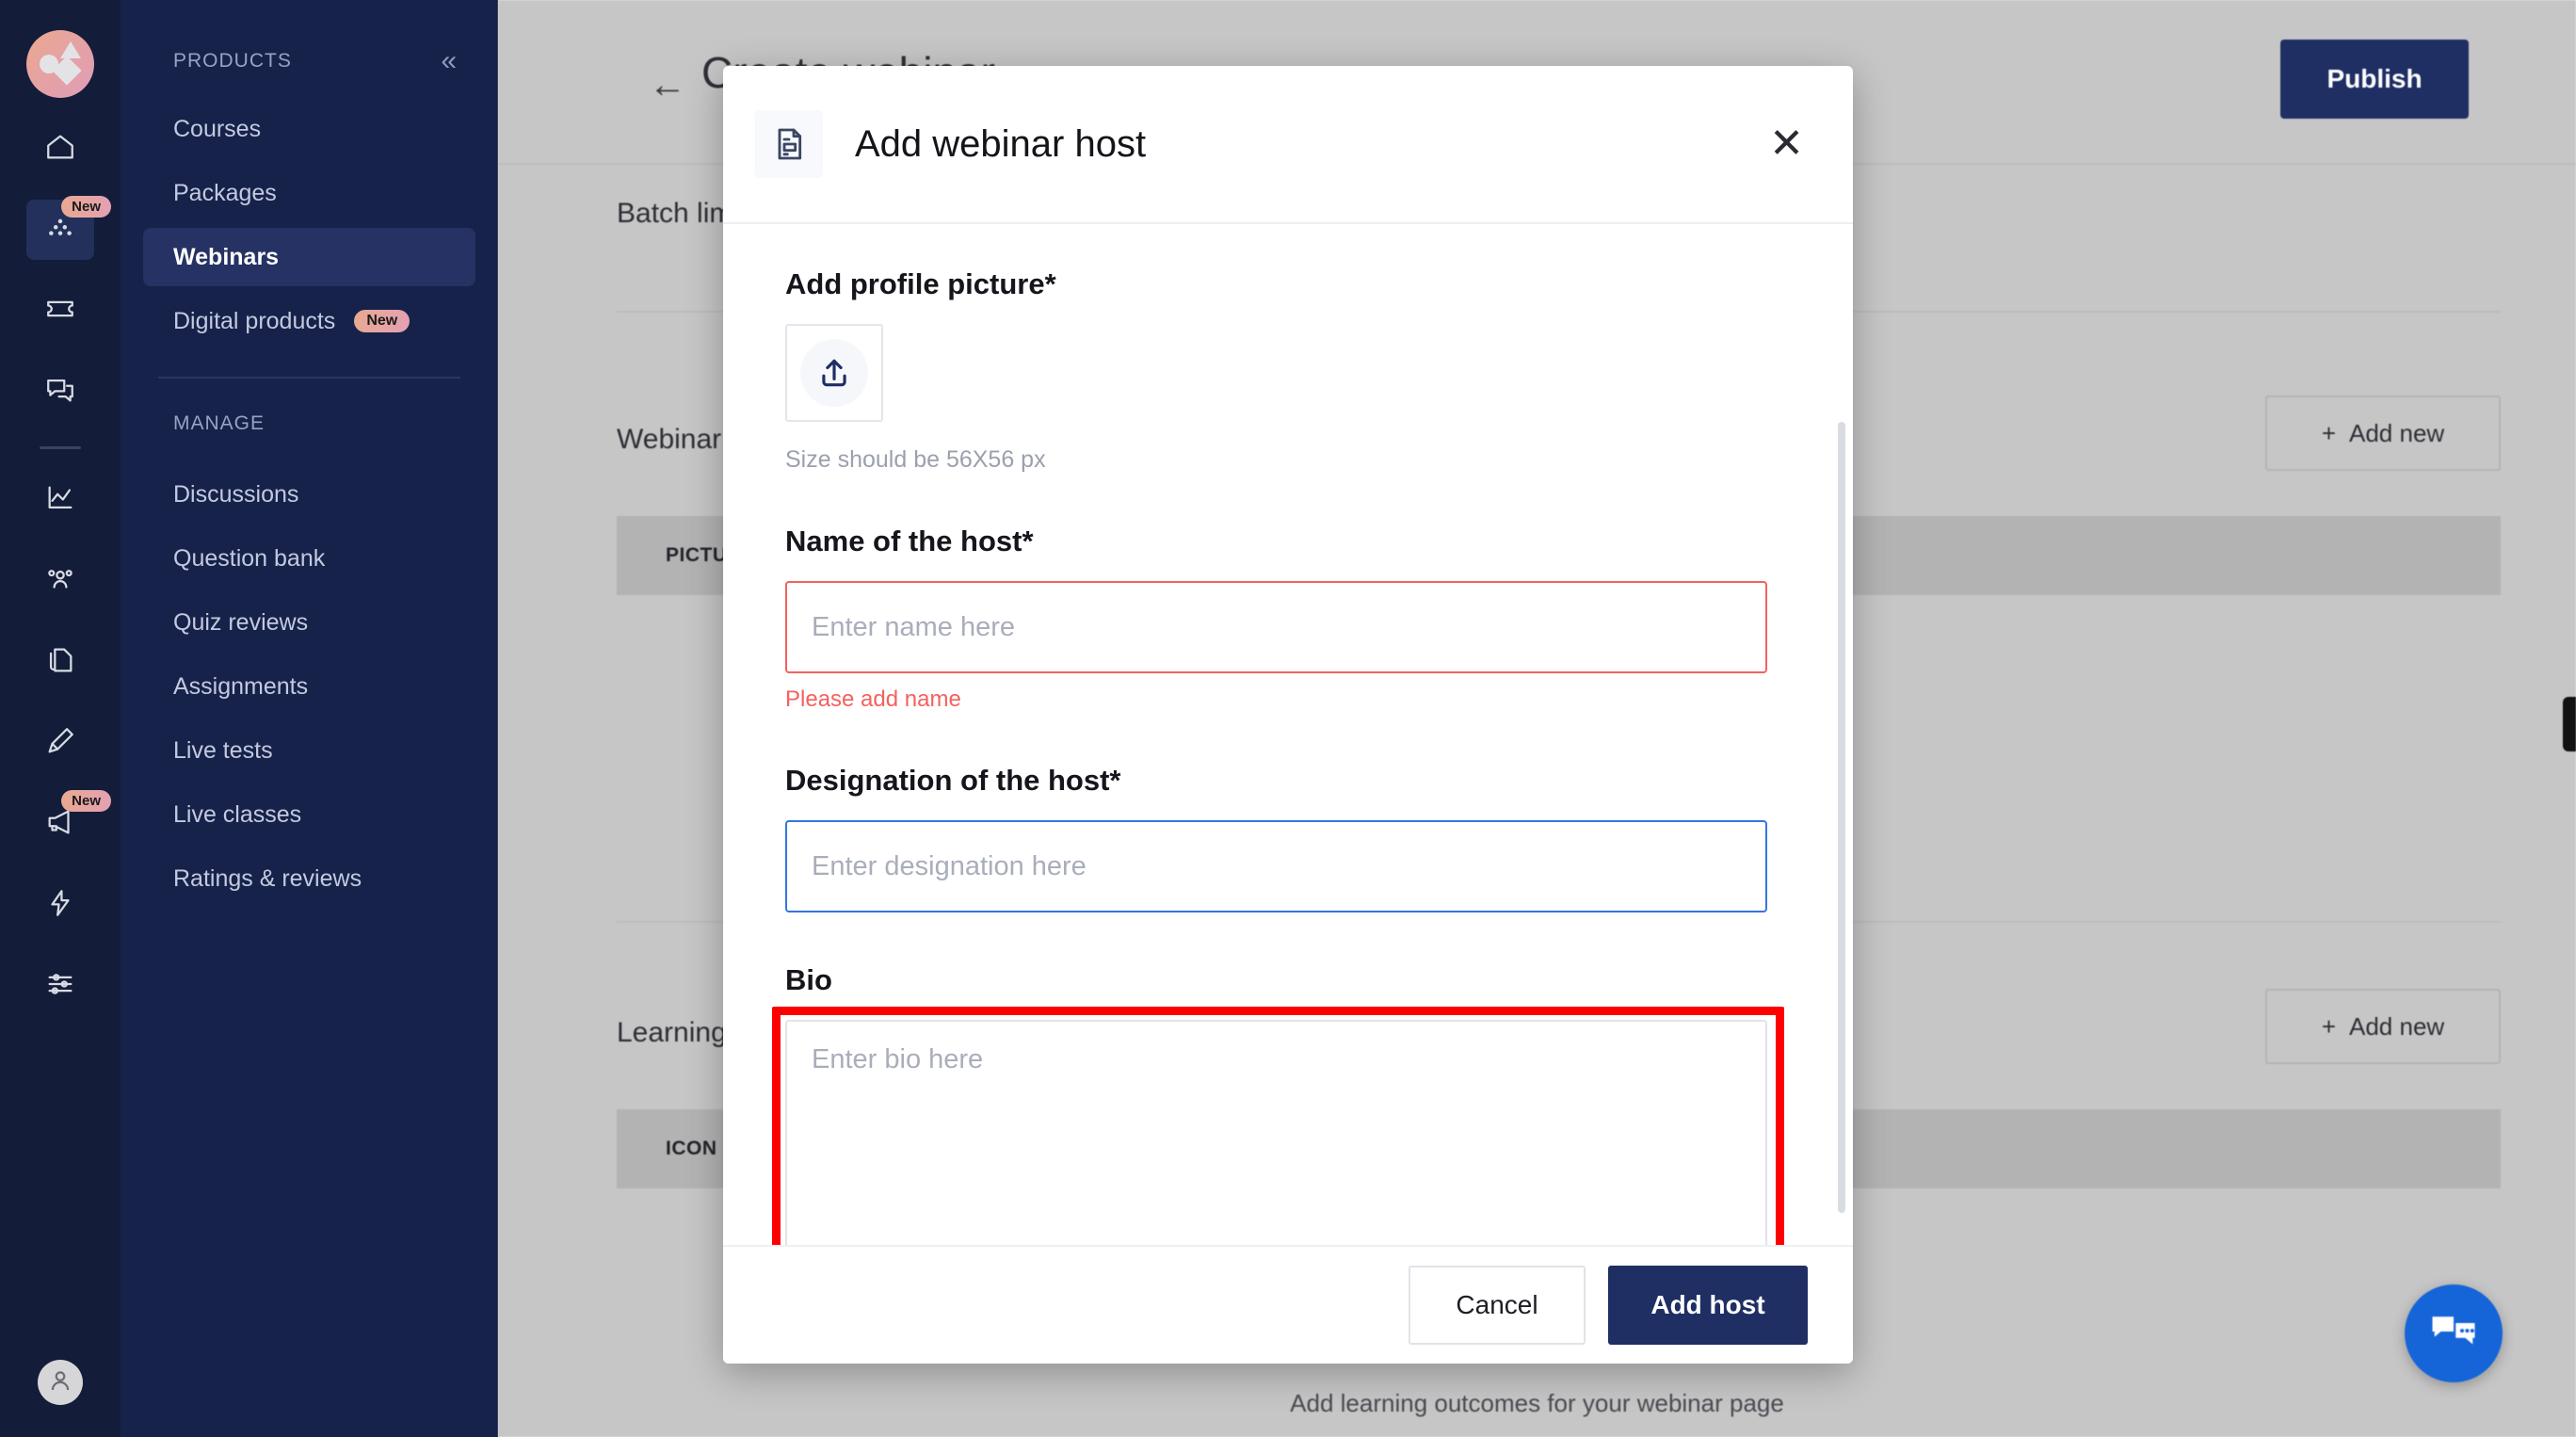  I want to click on bio-wrapper, so click(1278, 1126).